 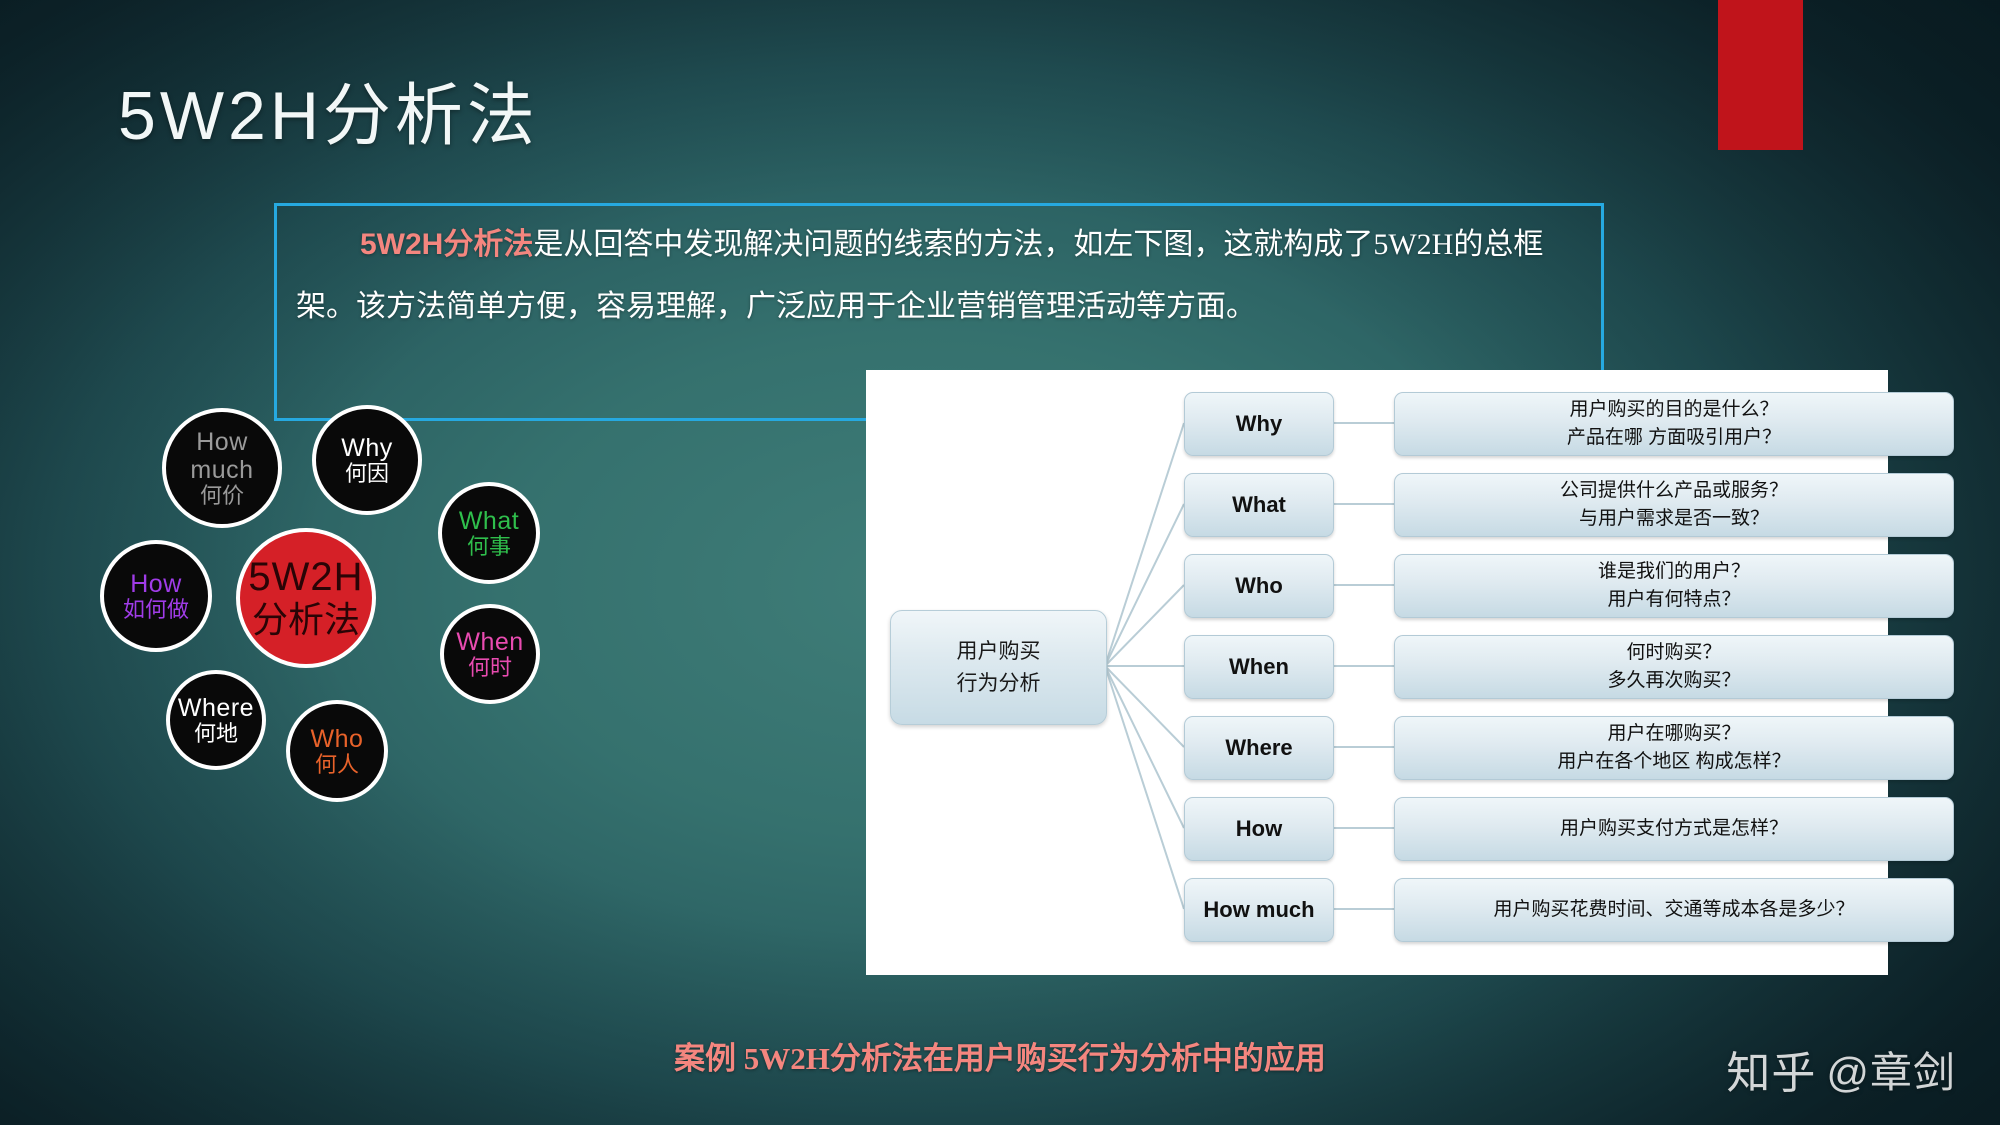 I want to click on circle-node-label-en: What, so click(x=489, y=520).